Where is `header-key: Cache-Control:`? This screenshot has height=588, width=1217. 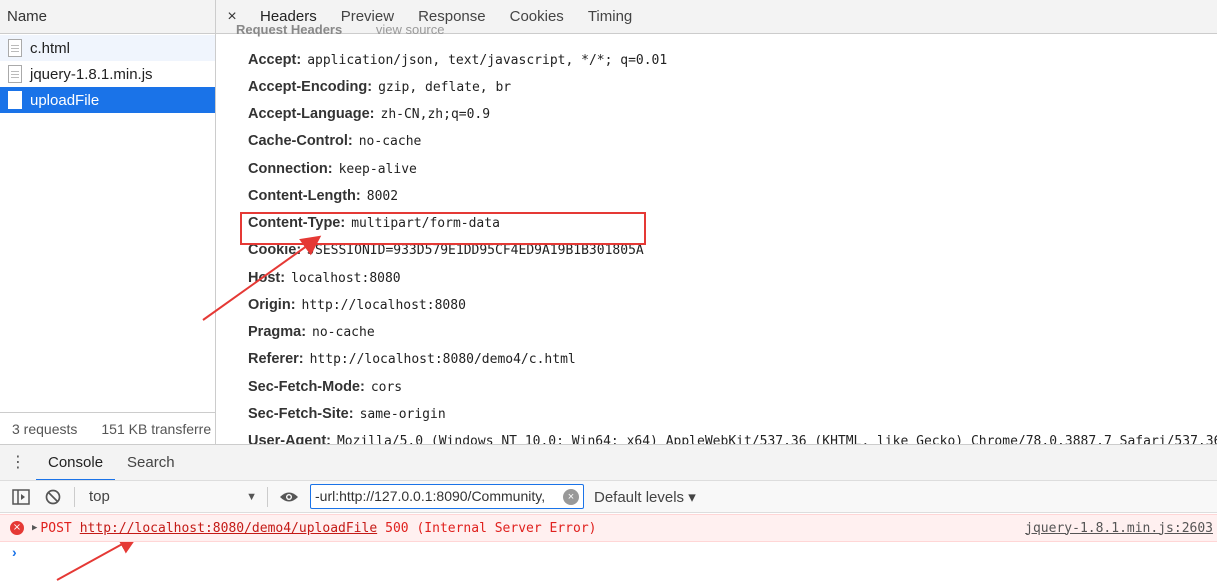
header-key: Cache-Control: is located at coordinates (300, 141).